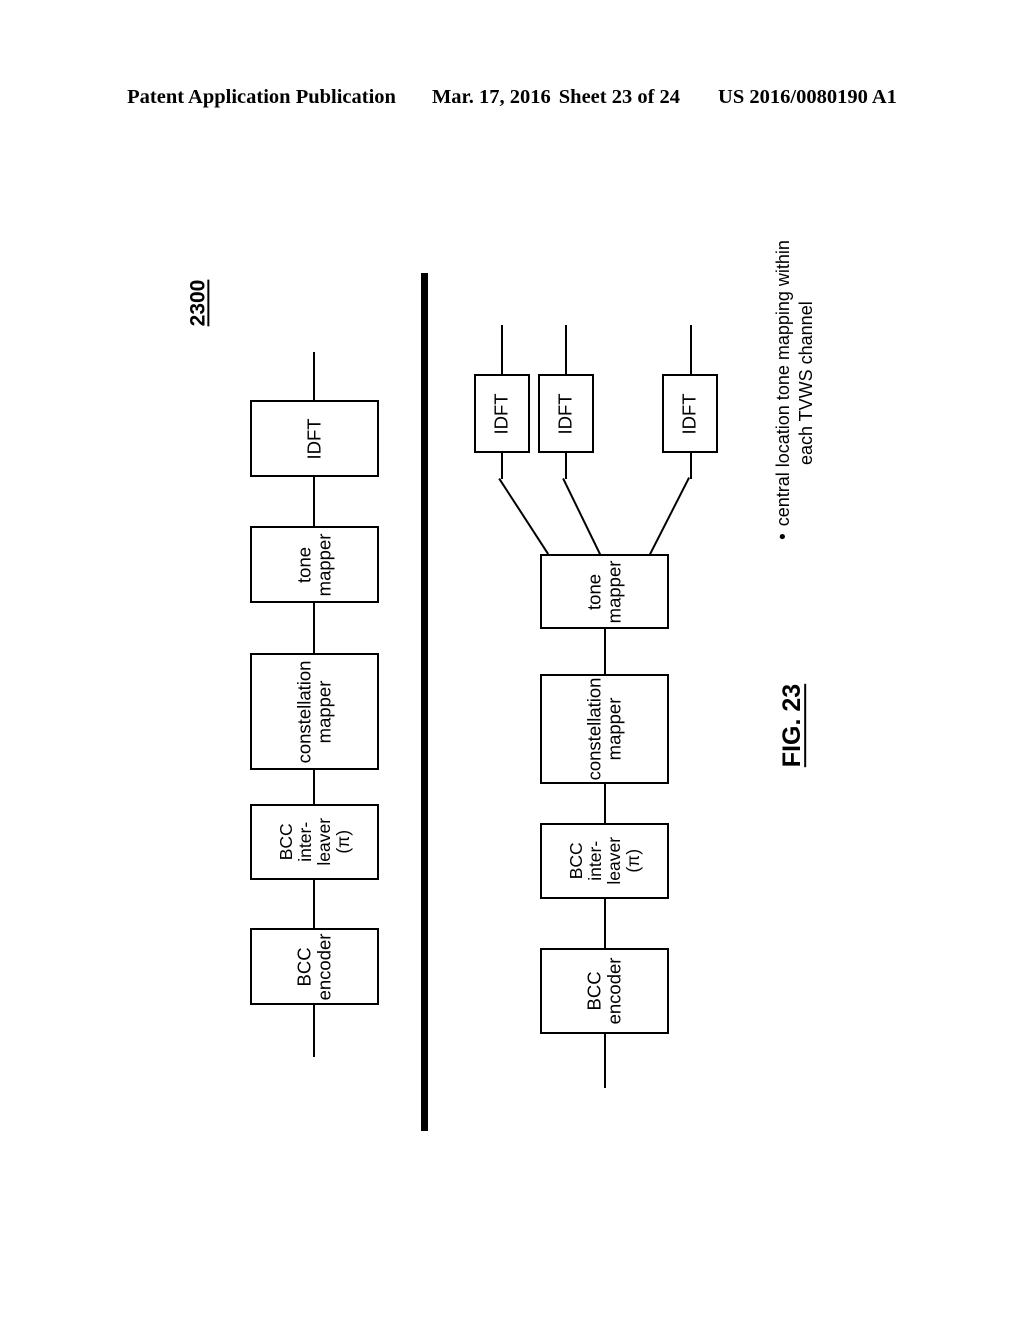  I want to click on lower-block-constellation-mapper: constellation mapper, so click(604, 729).